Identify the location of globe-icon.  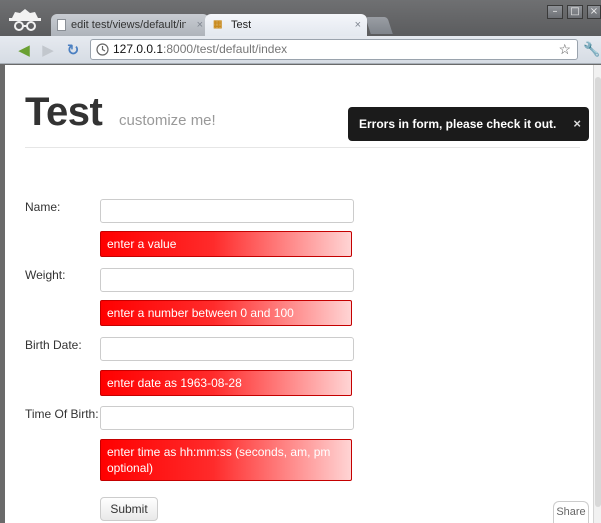
(102, 49).